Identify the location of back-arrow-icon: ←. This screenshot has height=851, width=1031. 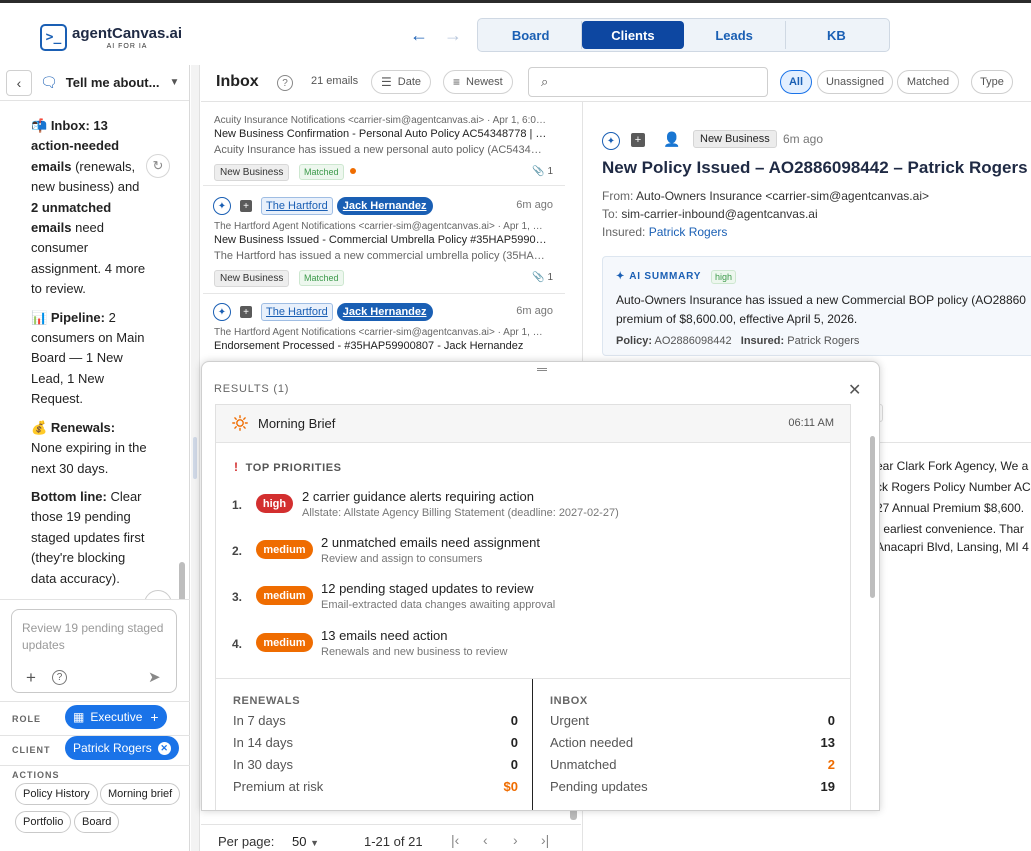
(419, 35).